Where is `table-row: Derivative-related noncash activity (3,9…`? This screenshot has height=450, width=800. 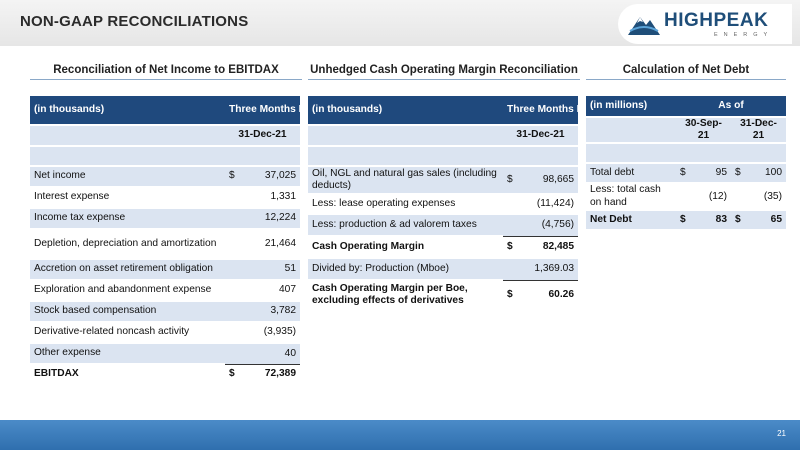
table-row: Derivative-related noncash activity (3,9… is located at coordinates (165, 333).